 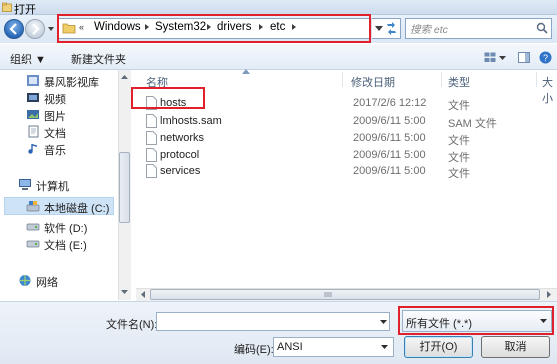 What do you see at coordinates (33, 114) in the screenshot?
I see `picture-icon` at bounding box center [33, 114].